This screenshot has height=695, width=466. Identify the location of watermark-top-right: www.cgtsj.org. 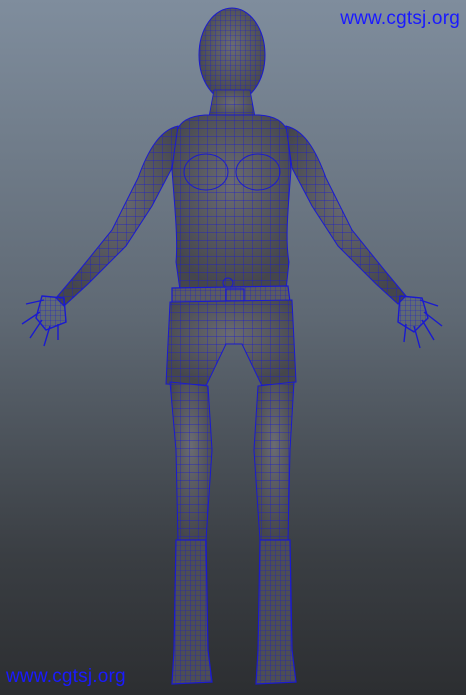
(400, 18).